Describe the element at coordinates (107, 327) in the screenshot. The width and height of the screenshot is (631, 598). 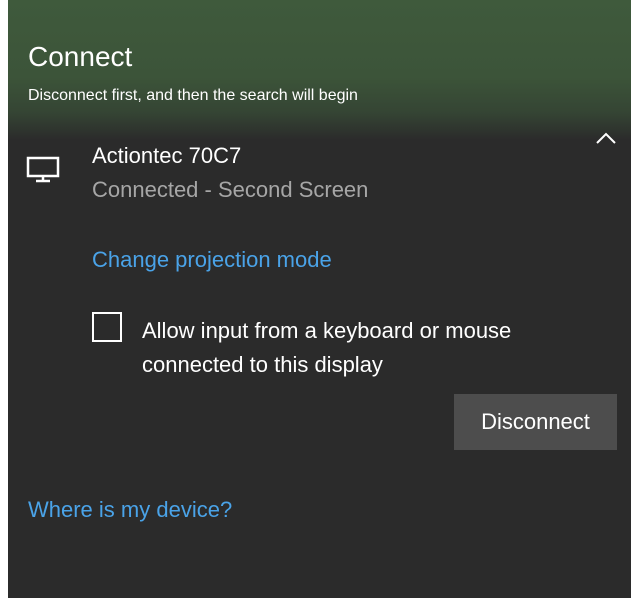
I see `allow-input-checkbox` at that location.